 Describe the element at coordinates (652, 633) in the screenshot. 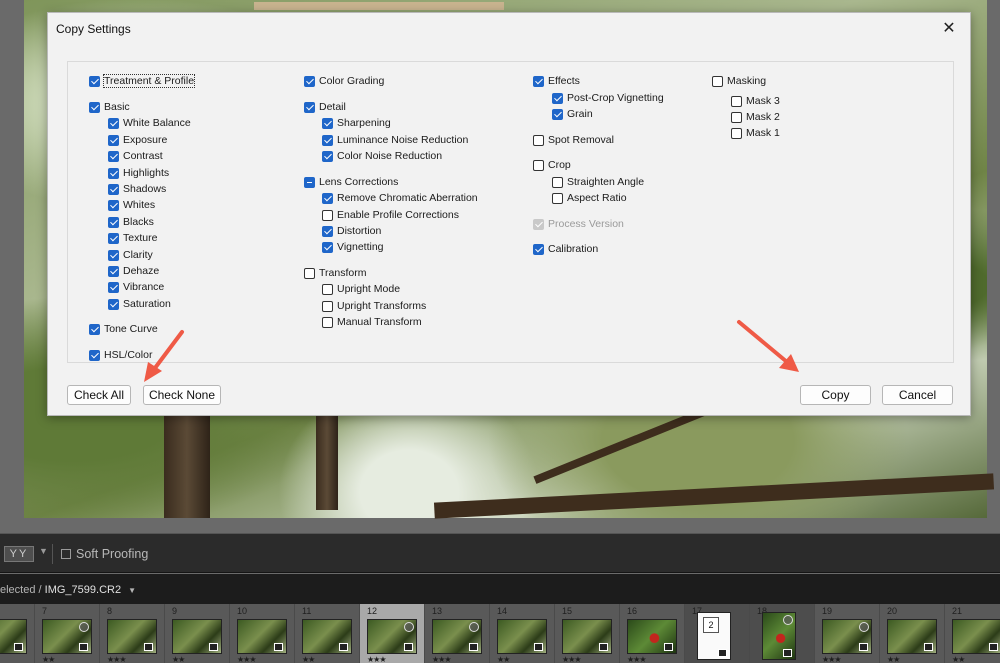

I see `filmstrip-thumbnail: 16 ★★★` at that location.